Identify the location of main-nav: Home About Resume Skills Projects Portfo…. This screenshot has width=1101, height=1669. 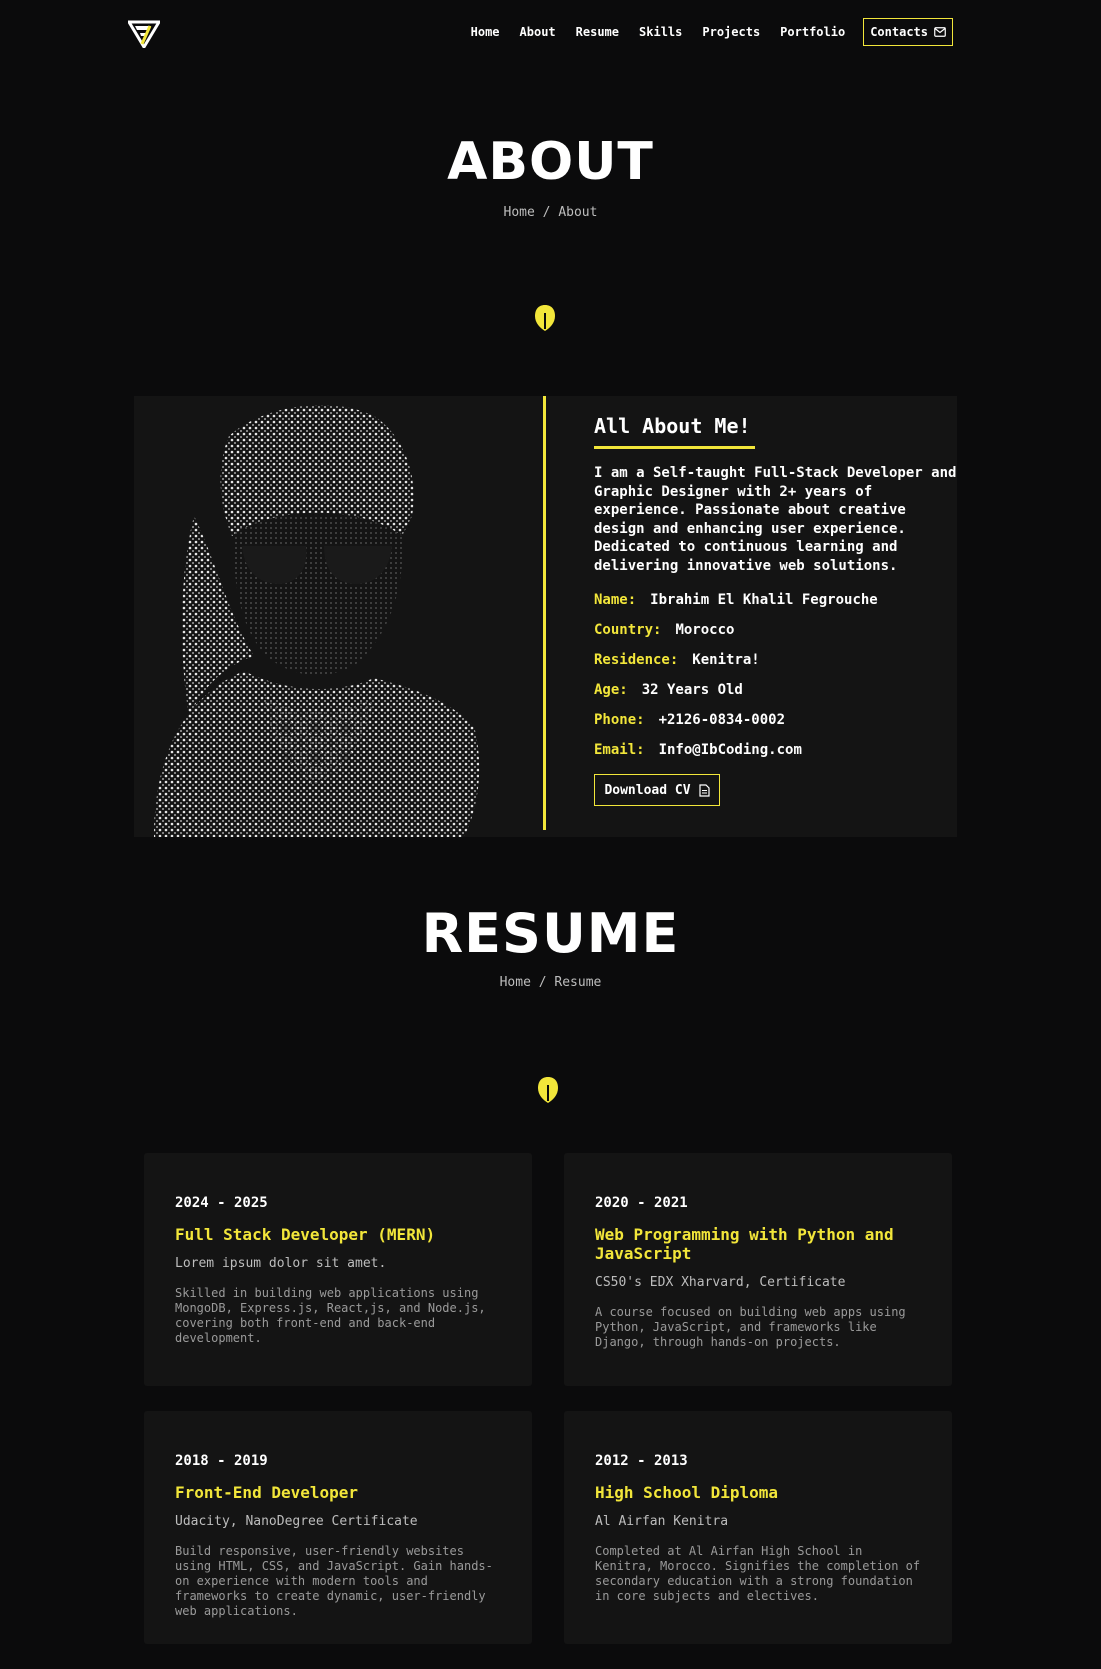
(702, 32).